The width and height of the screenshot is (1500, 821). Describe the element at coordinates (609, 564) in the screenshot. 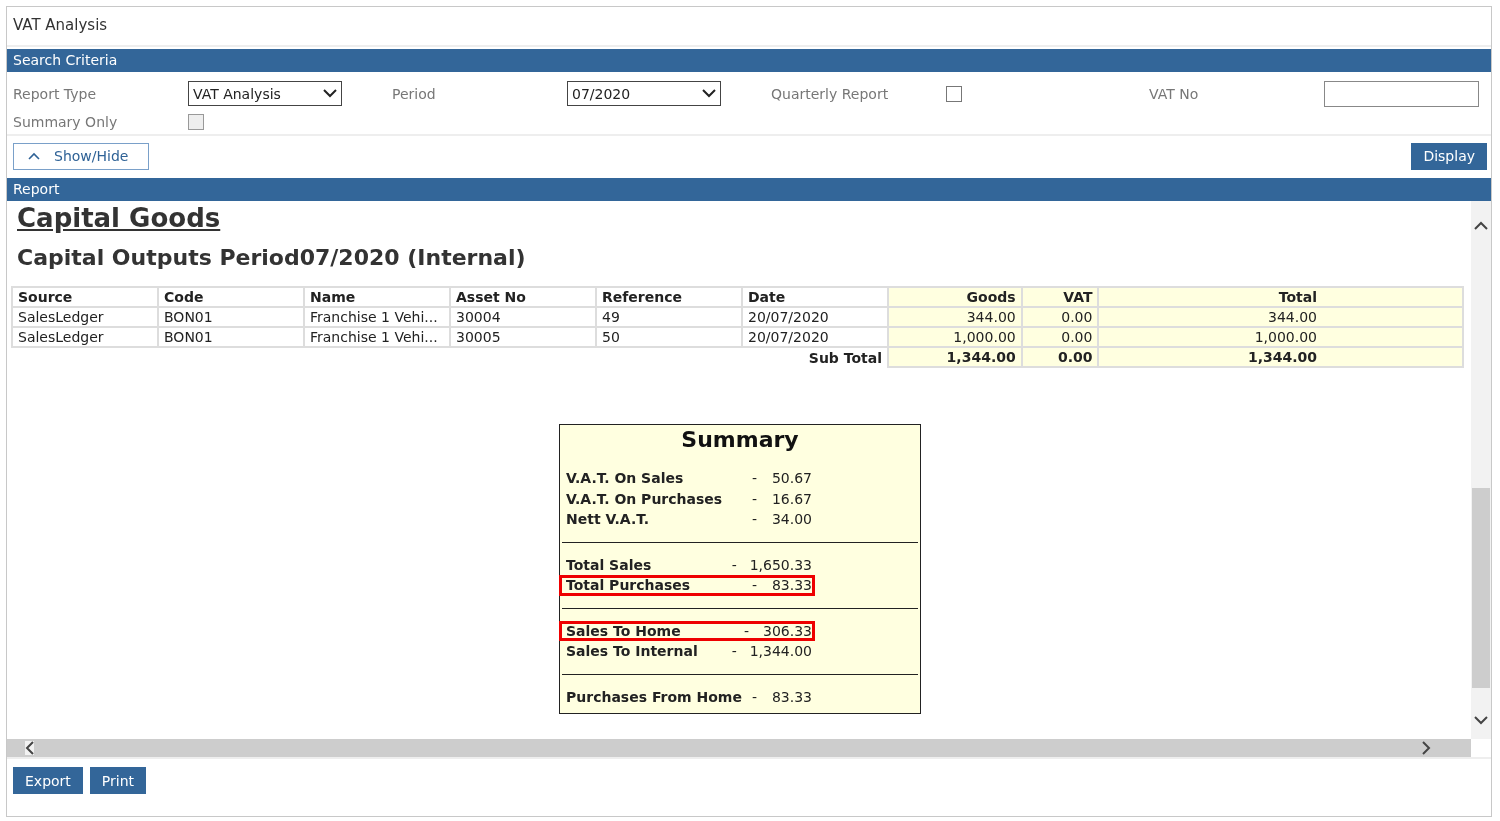

I see `summary-label: Total Sales` at that location.